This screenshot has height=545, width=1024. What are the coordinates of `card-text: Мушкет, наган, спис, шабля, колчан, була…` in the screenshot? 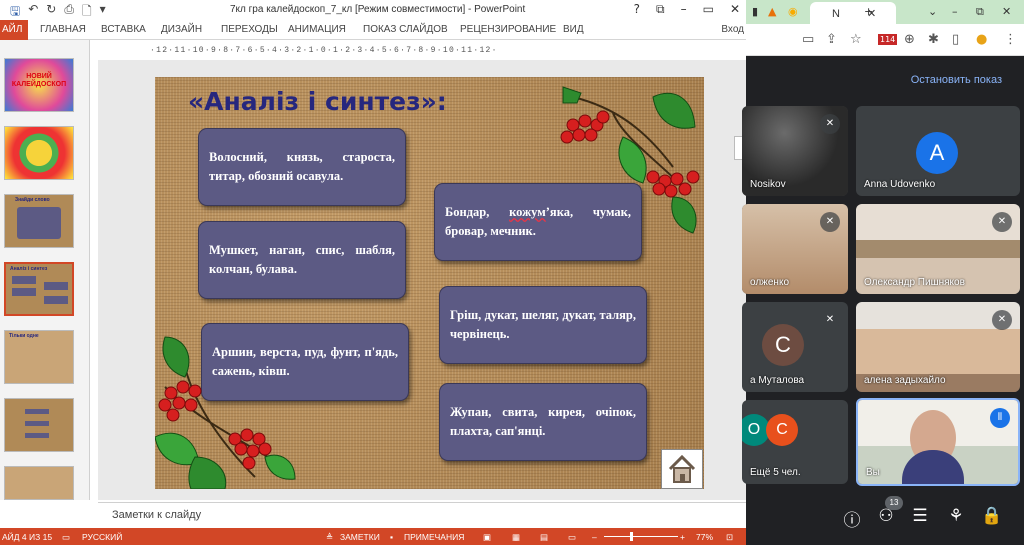 It's located at (302, 259).